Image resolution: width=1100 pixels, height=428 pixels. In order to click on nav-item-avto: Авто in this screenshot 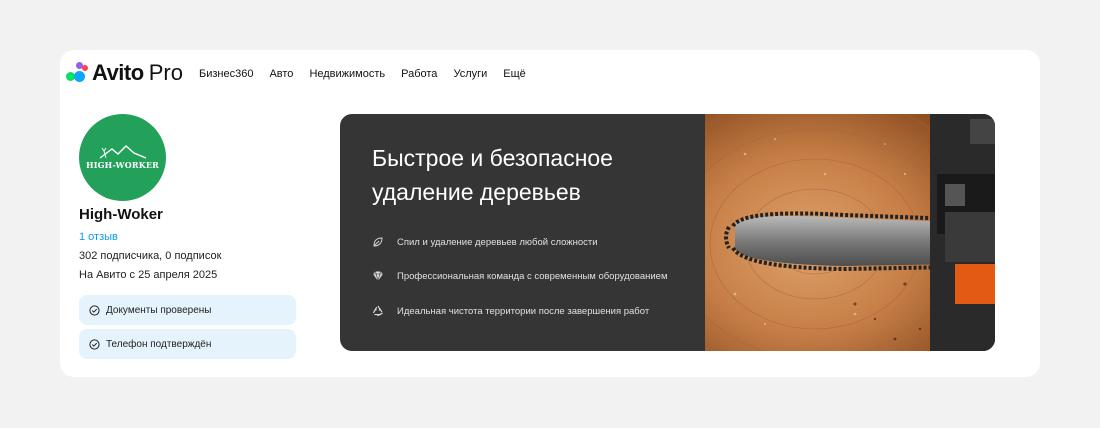, I will do `click(281, 74)`.